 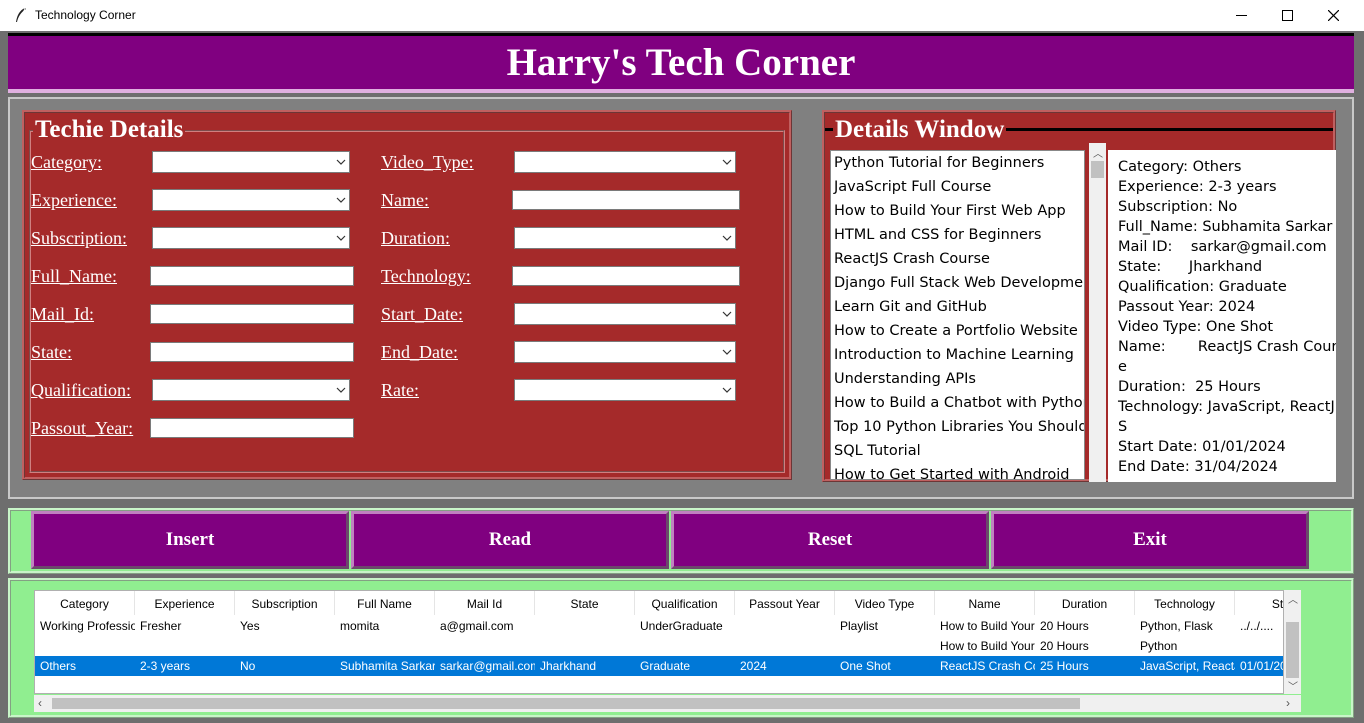 What do you see at coordinates (830, 540) in the screenshot?
I see `reset-button: Reset` at bounding box center [830, 540].